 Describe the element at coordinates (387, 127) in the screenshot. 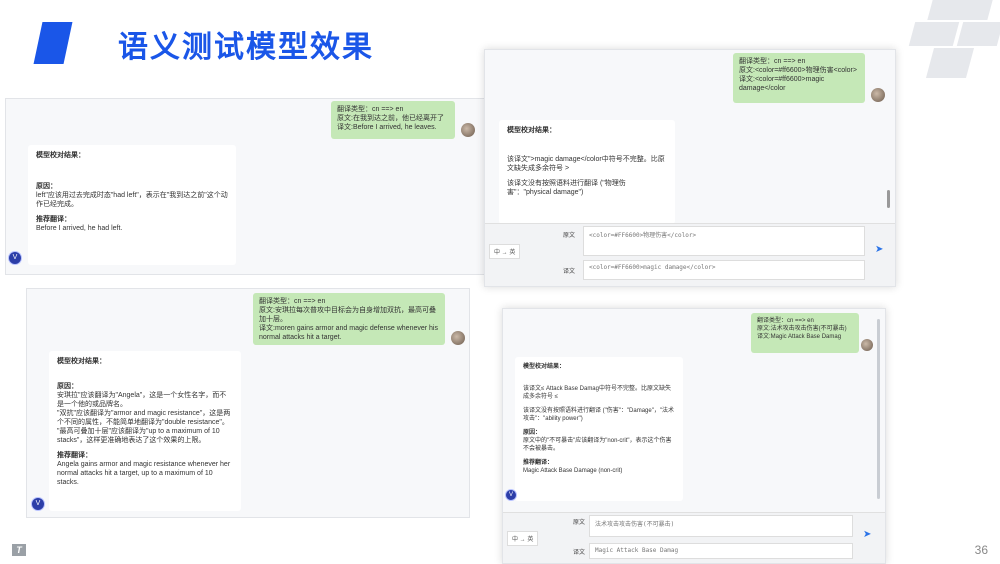

I see `message-line: 译文:Before I arrived, he leaves.` at that location.